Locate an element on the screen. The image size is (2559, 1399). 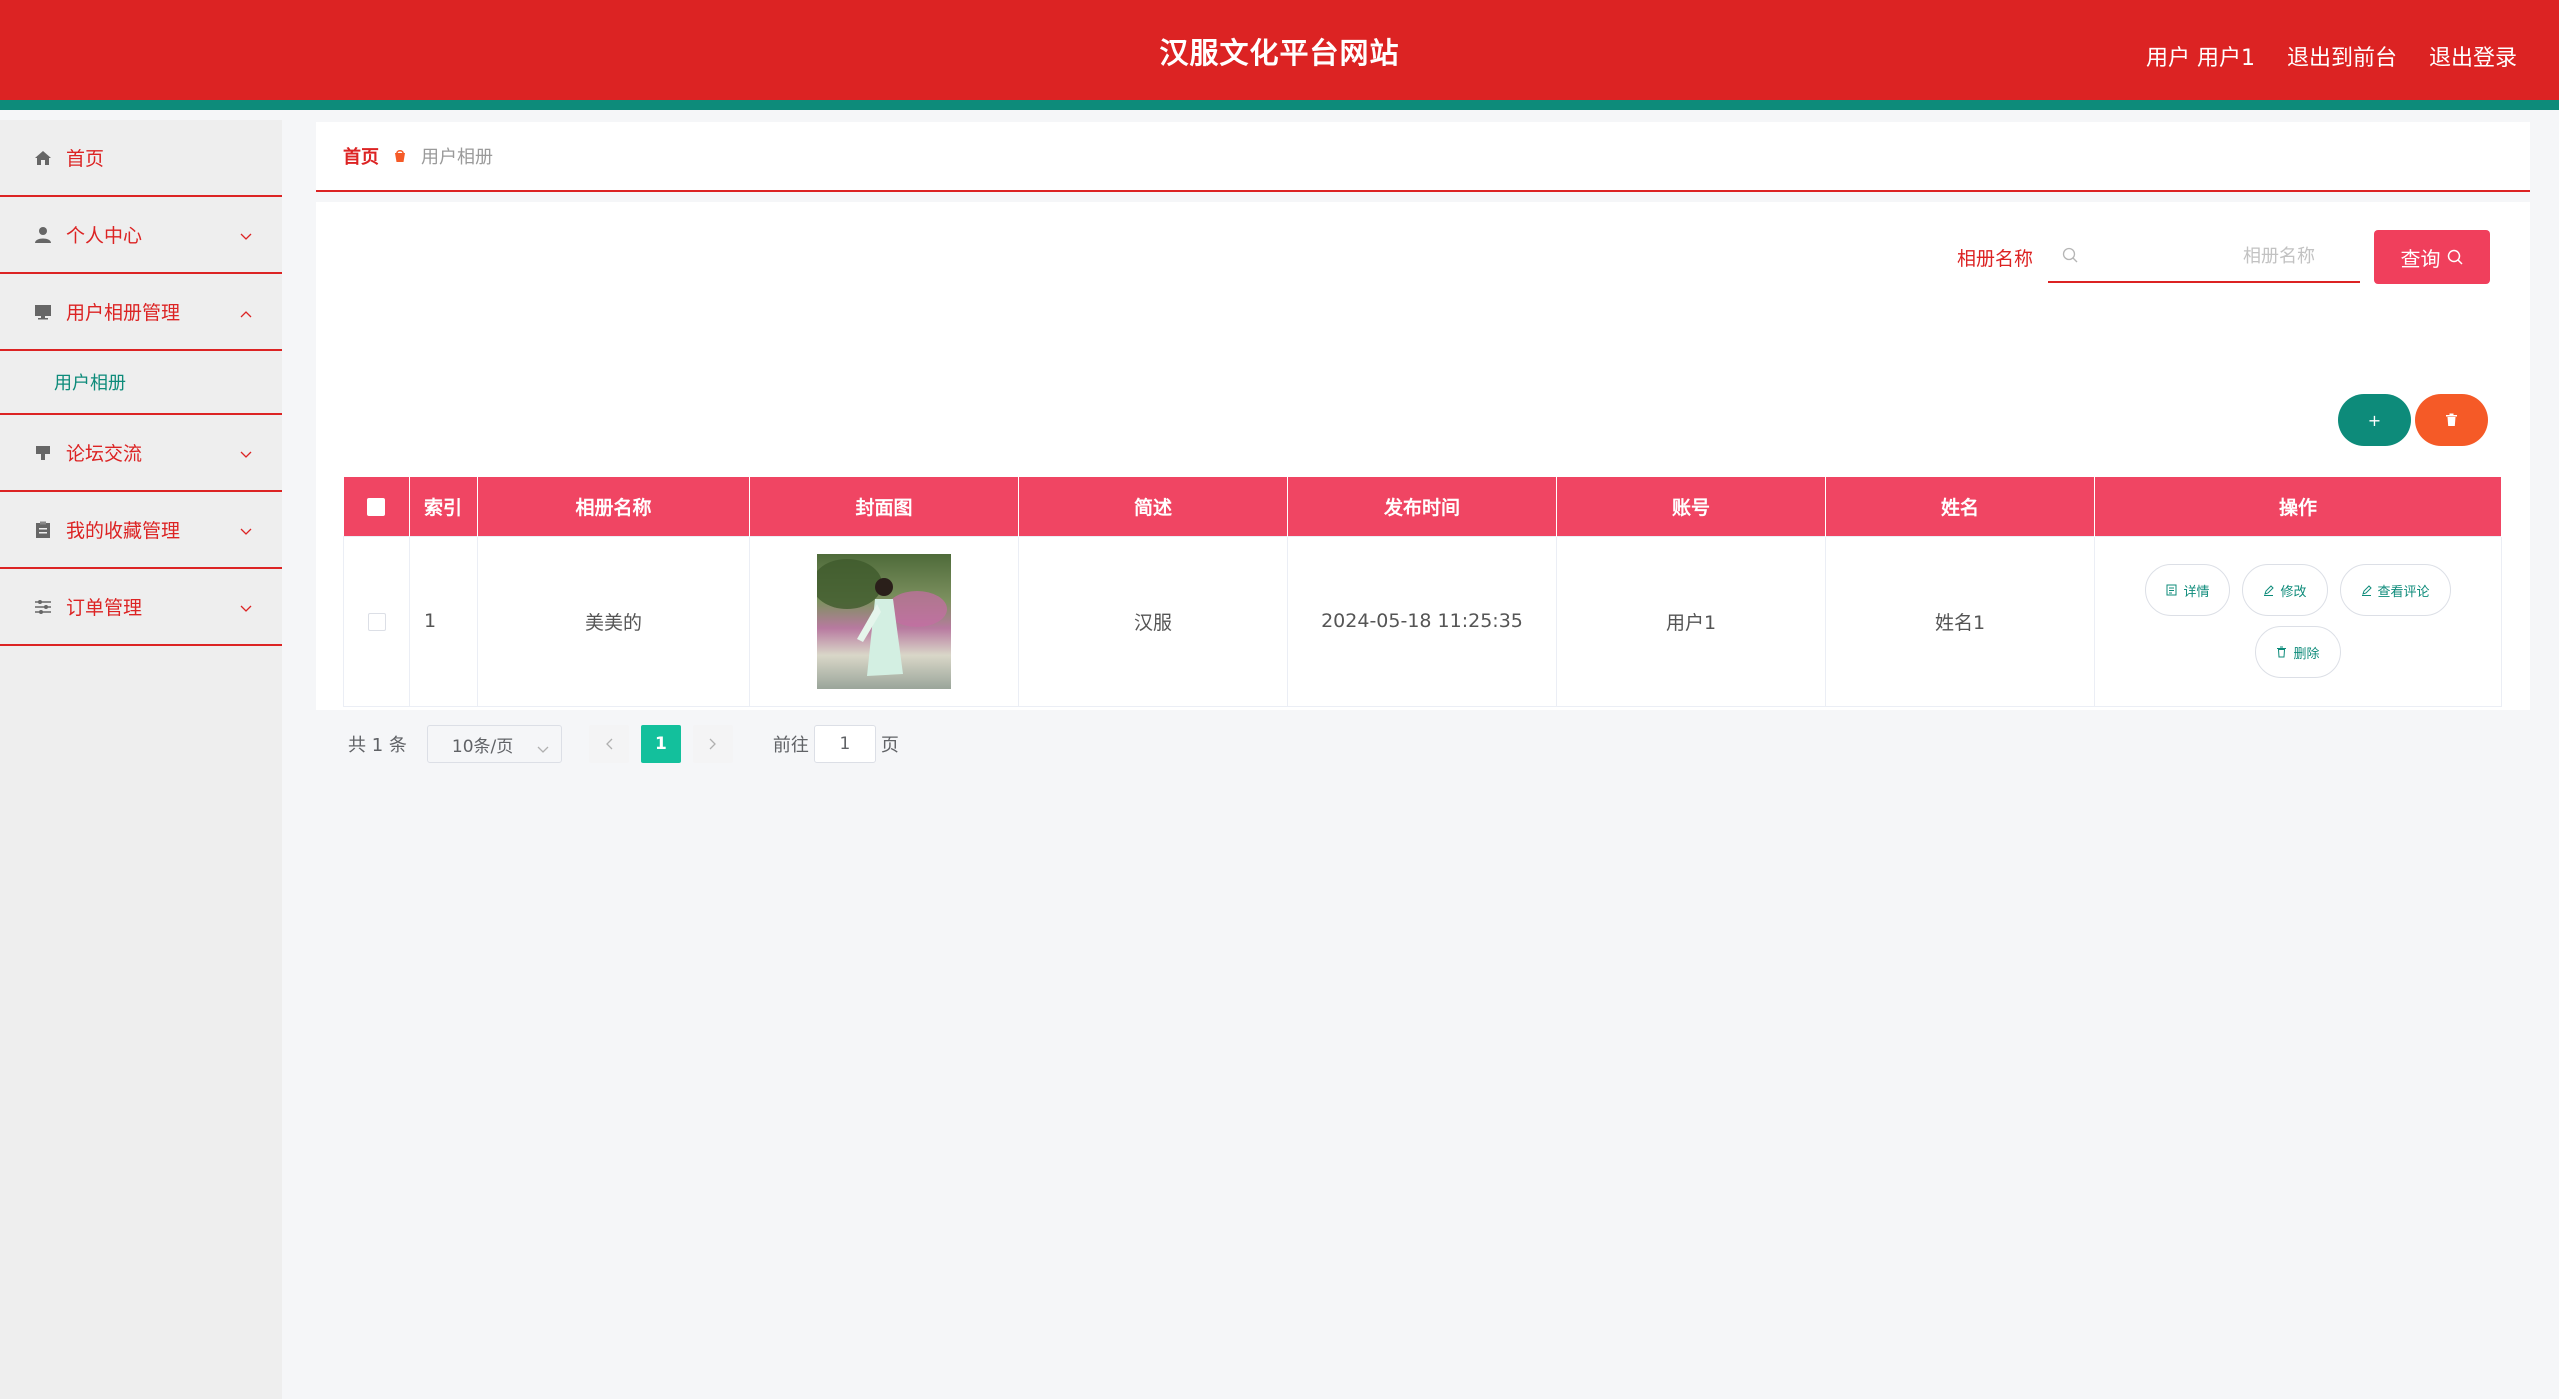
name-cell: 姓名1 is located at coordinates (1960, 621).